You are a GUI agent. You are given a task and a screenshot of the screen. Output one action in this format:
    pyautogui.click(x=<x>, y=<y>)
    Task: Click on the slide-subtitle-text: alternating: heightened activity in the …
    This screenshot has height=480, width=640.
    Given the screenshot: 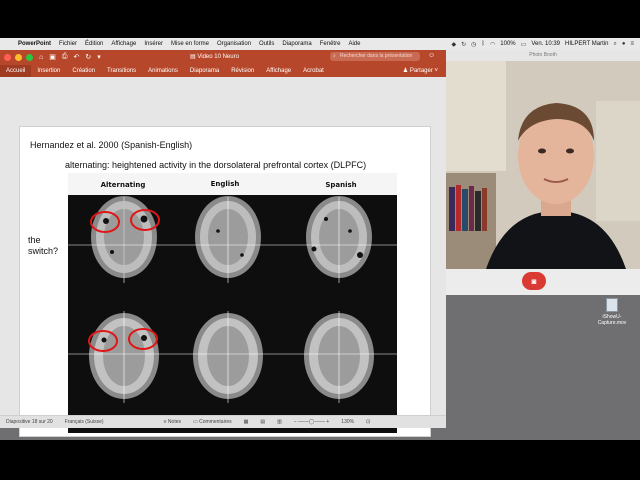 What is the action you would take?
    pyautogui.click(x=216, y=165)
    